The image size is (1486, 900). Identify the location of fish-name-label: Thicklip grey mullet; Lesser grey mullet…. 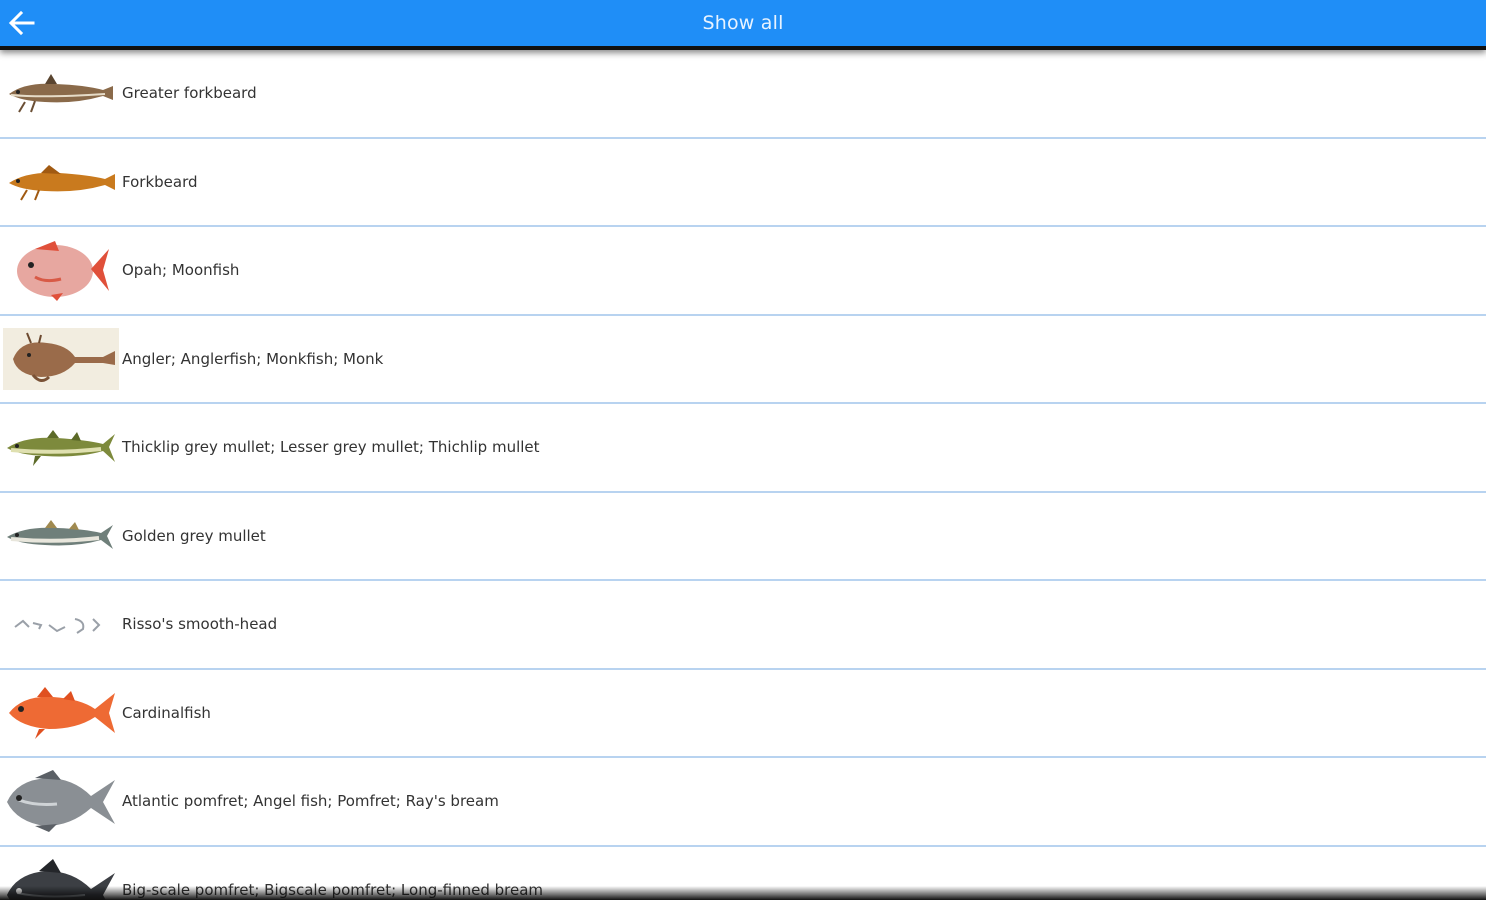
(331, 447).